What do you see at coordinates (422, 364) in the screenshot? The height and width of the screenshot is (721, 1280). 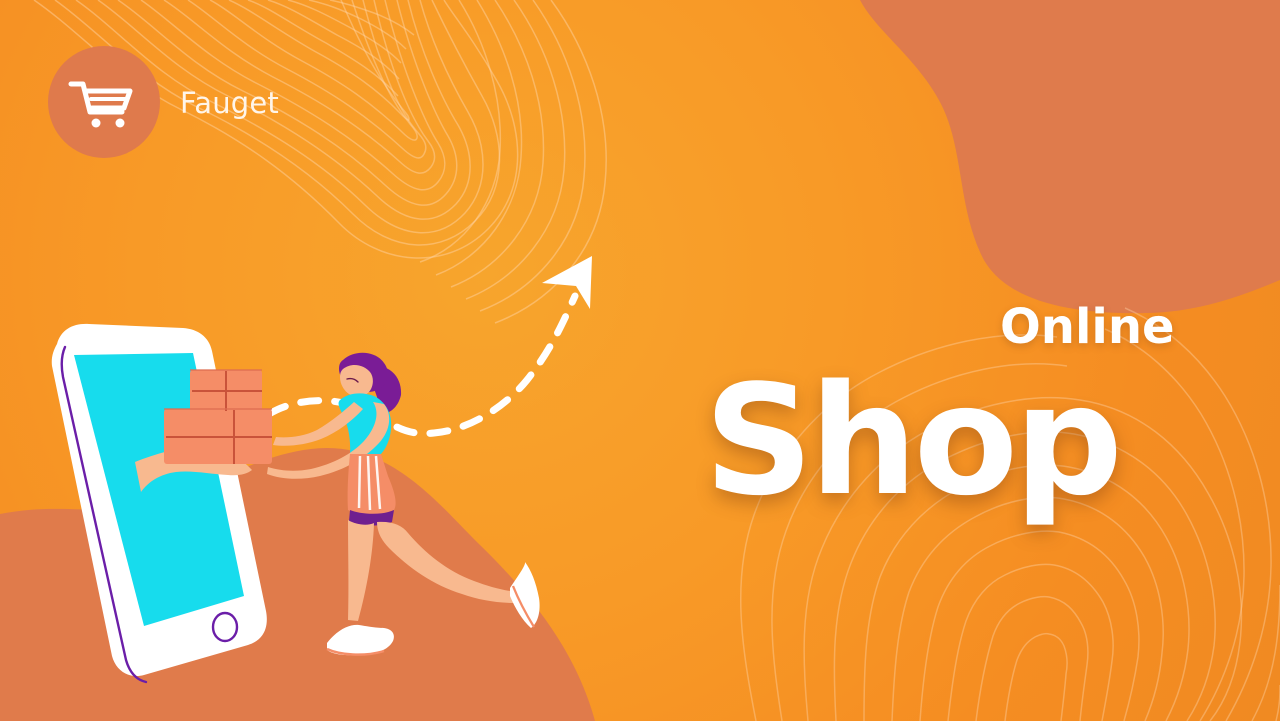 I see `dashed-path` at bounding box center [422, 364].